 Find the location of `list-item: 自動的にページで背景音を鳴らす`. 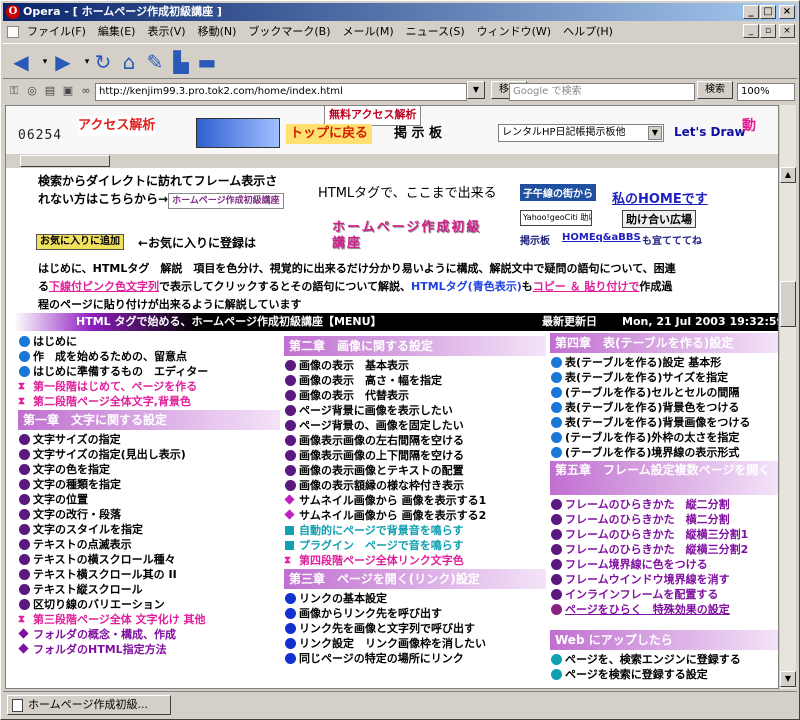

list-item: 自動的にページで背景音を鳴らす is located at coordinates (415, 530).